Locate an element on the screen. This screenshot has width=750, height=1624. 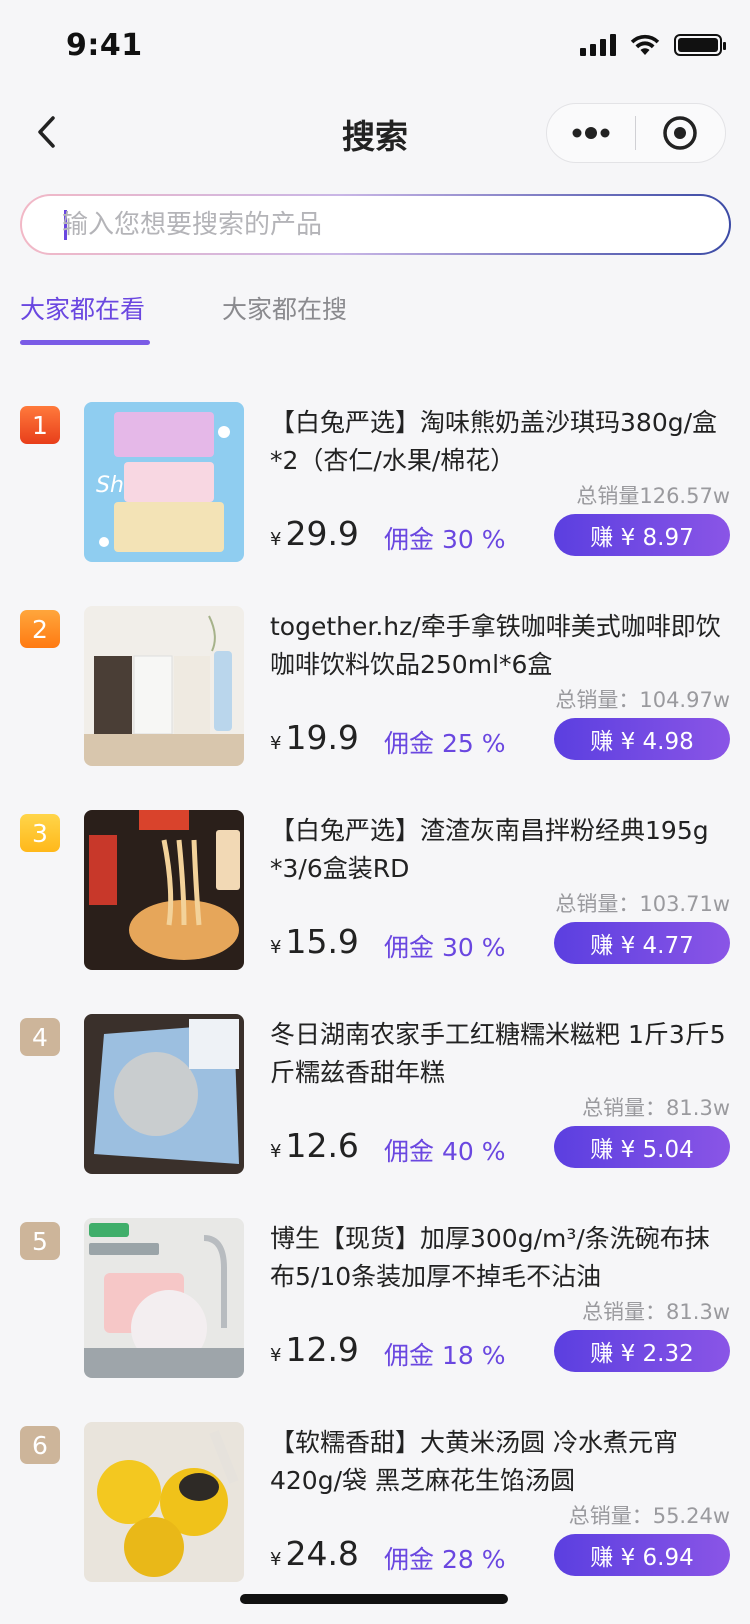
price: ¥ 12.9 is located at coordinates (314, 1352).